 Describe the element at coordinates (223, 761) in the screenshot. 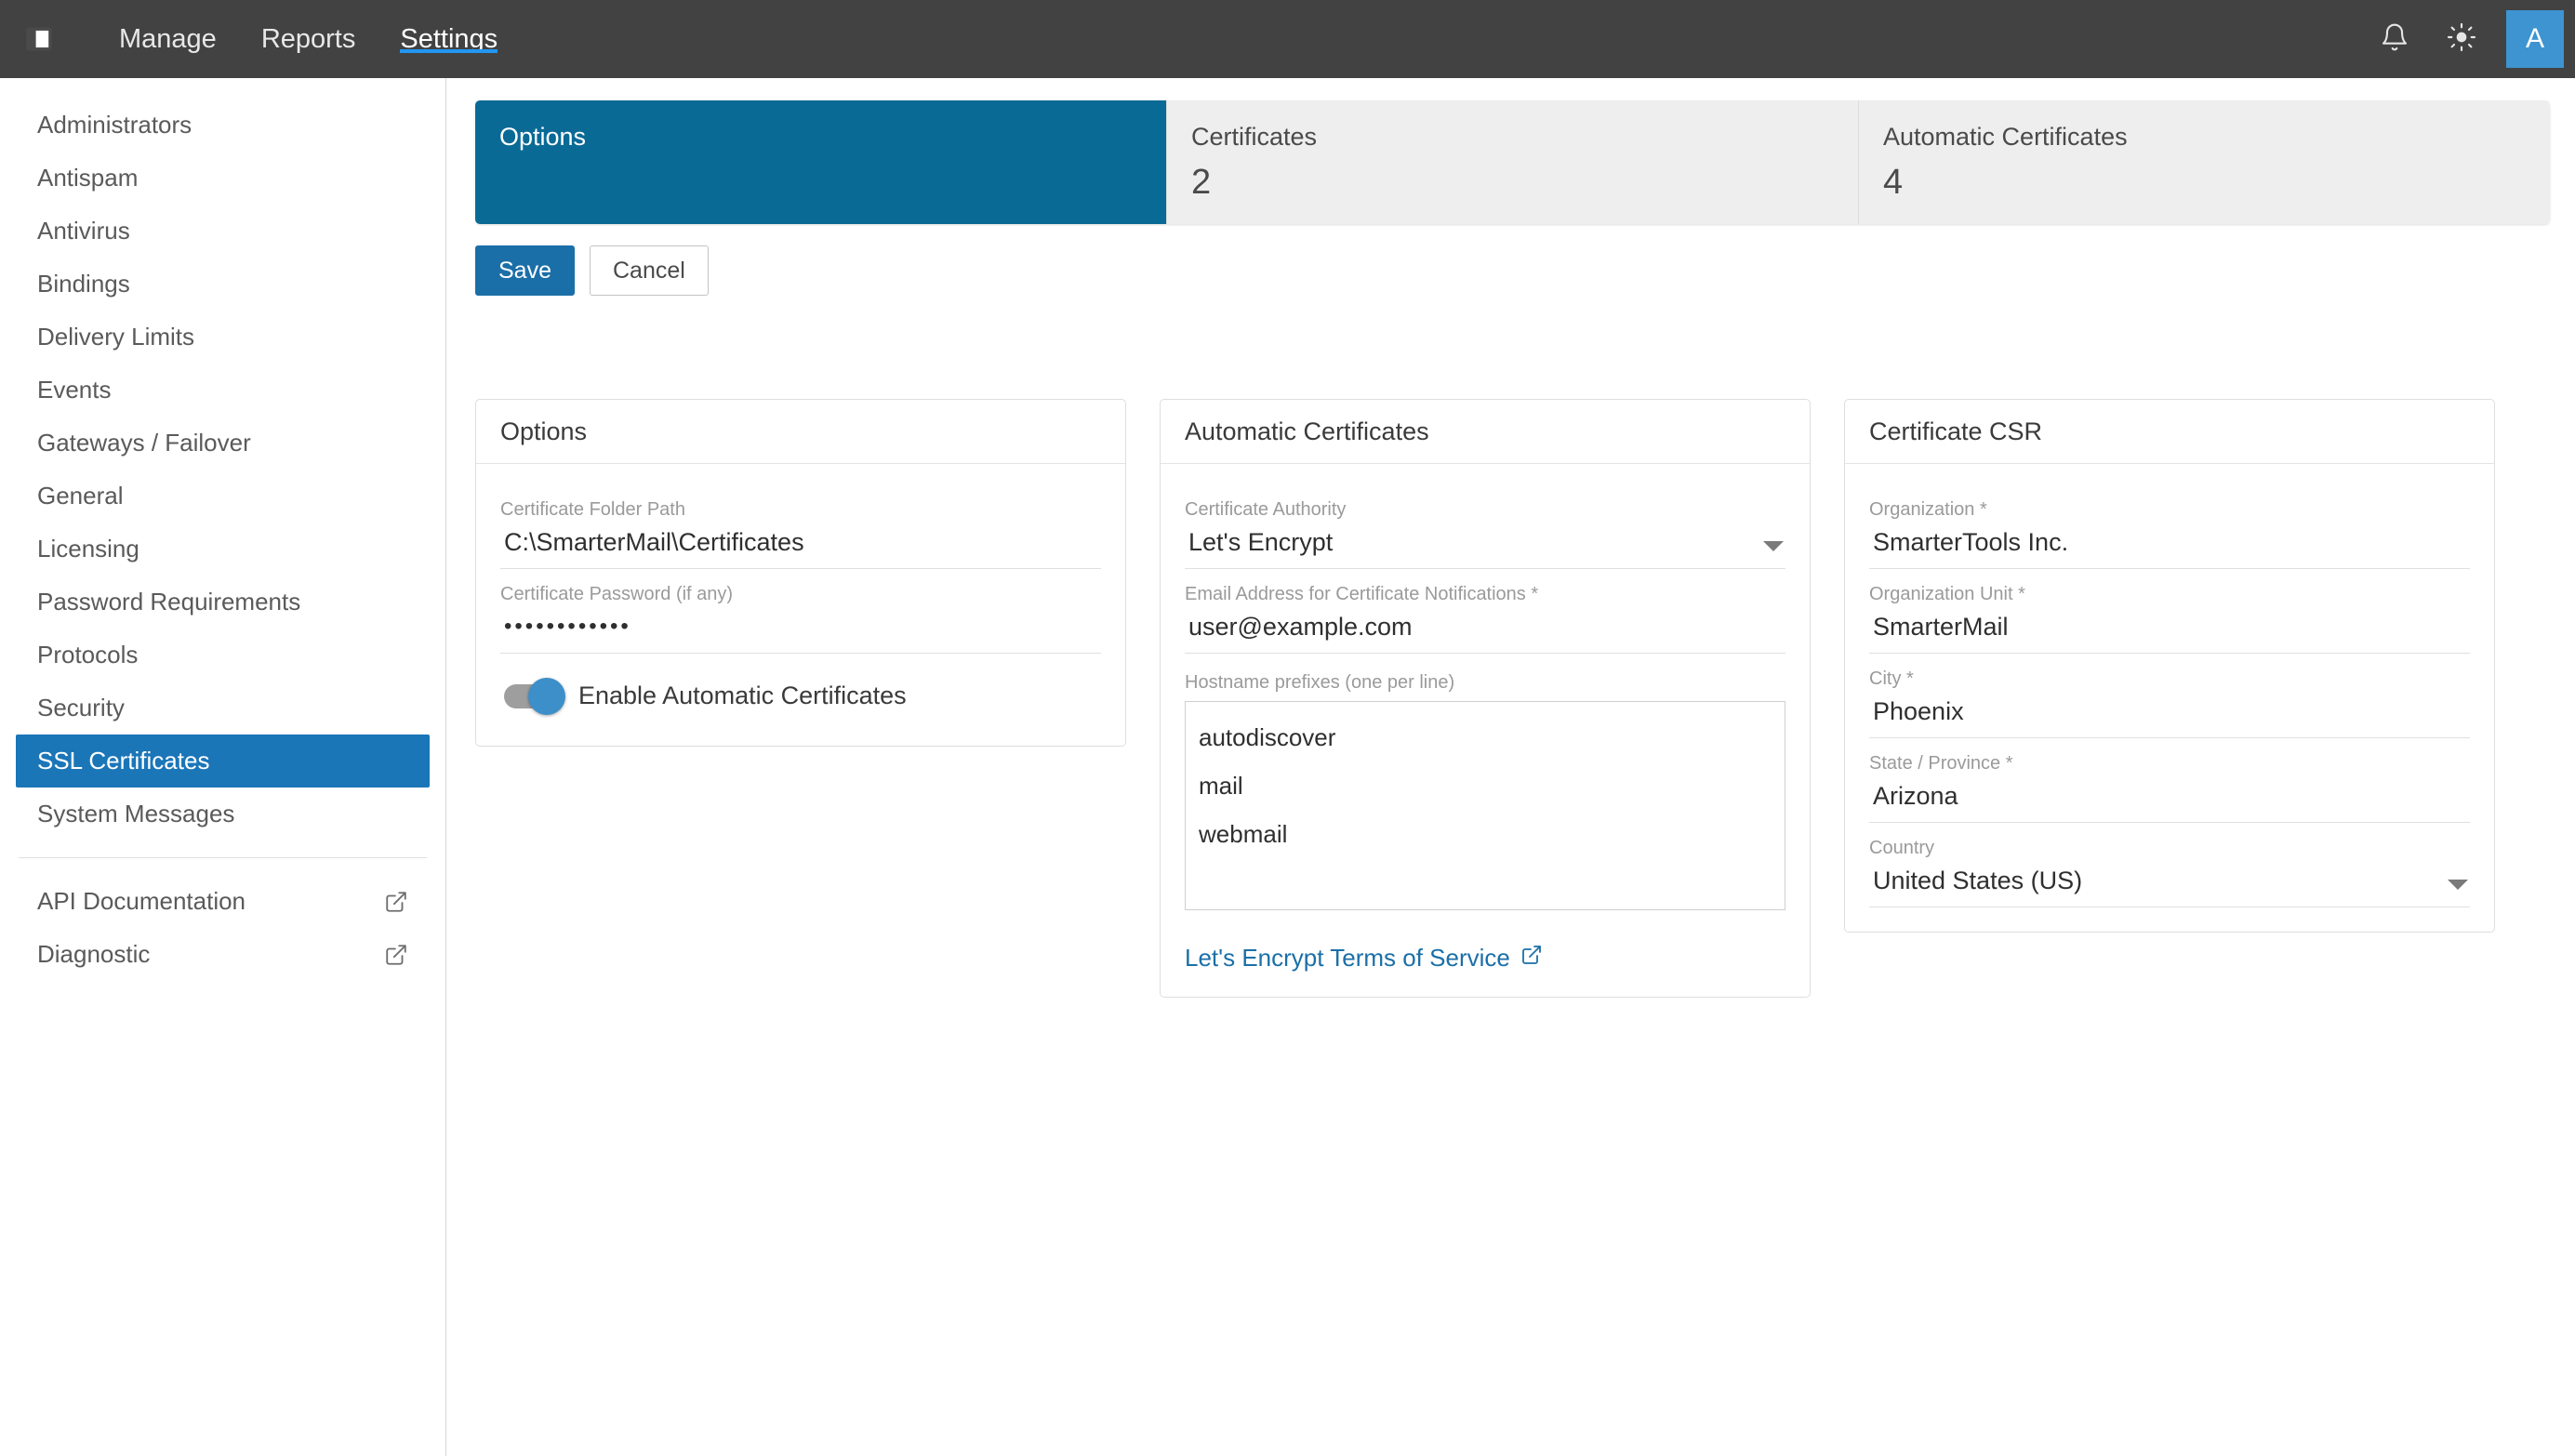

I see `sidebar-item-ssl-certificates: SSL Certificates` at that location.